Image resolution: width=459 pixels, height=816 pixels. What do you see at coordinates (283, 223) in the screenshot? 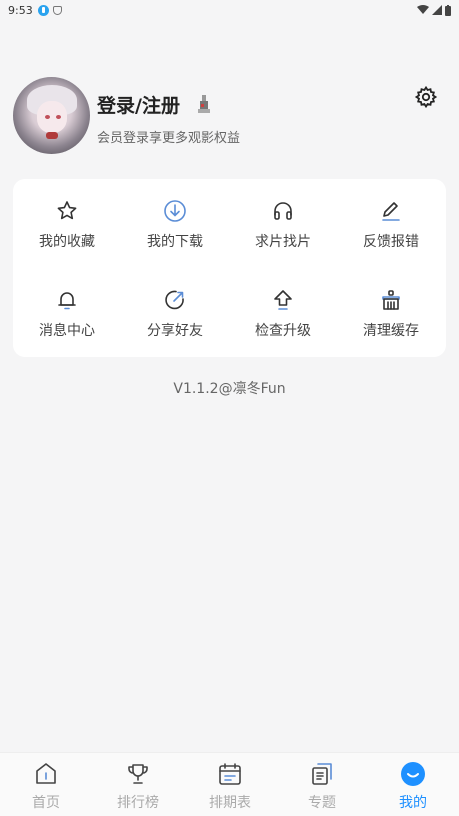
I see `menu-item-request: 求片找片` at bounding box center [283, 223].